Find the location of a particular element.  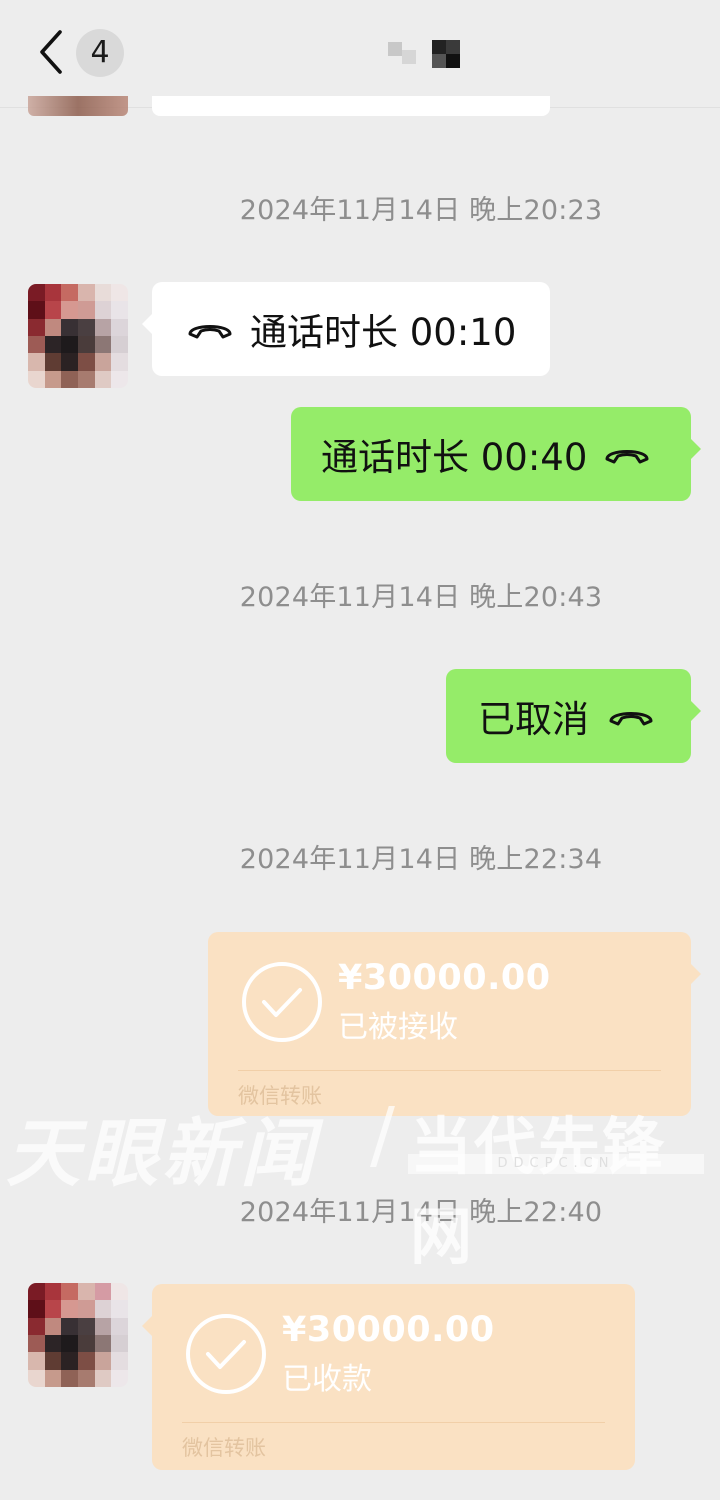

call-duration-text: 通话时长 00:10 is located at coordinates (383, 332).